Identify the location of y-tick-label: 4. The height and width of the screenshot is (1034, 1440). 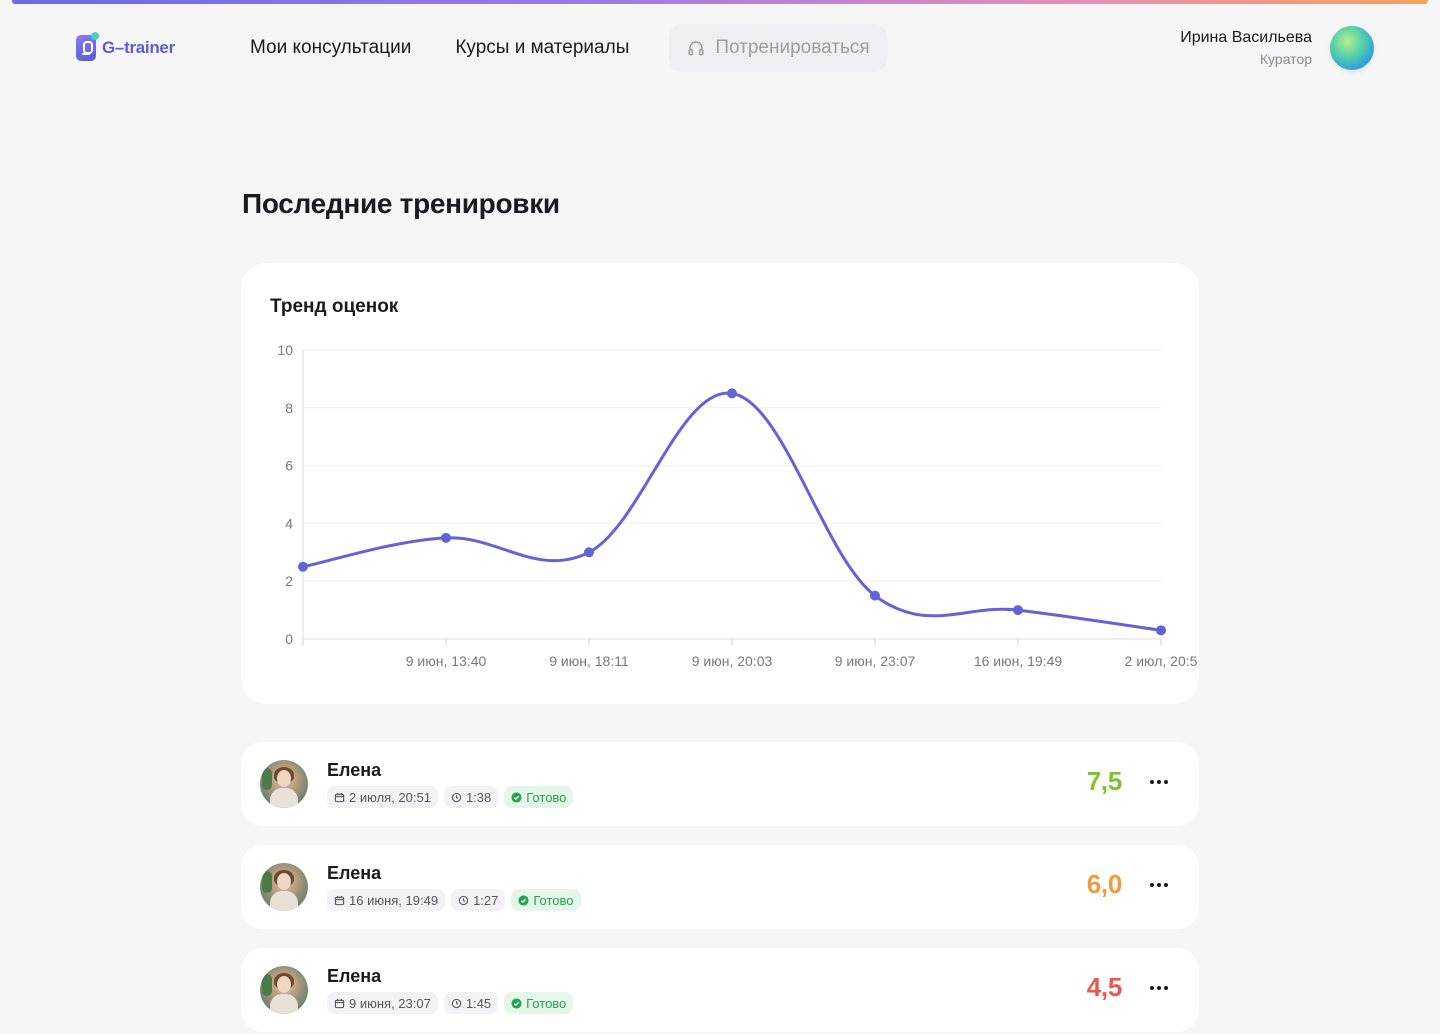
(289, 523).